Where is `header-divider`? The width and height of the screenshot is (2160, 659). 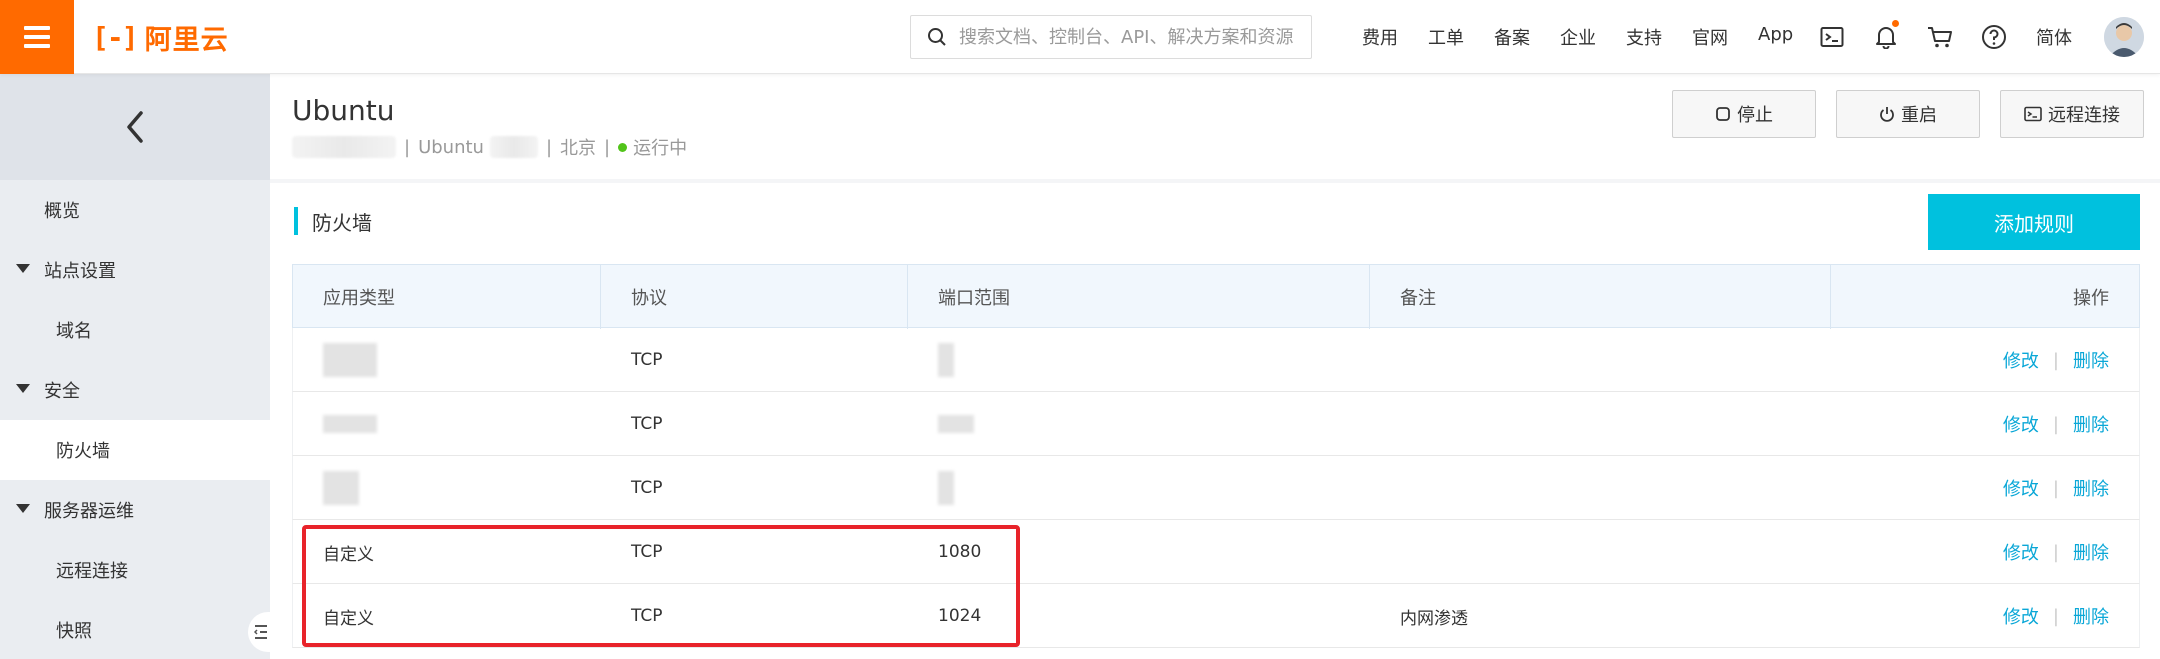 header-divider is located at coordinates (1215, 181).